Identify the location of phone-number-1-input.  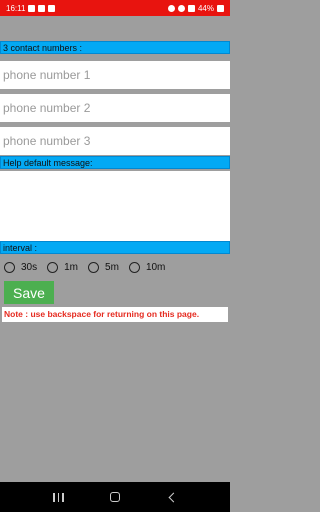
(115, 75).